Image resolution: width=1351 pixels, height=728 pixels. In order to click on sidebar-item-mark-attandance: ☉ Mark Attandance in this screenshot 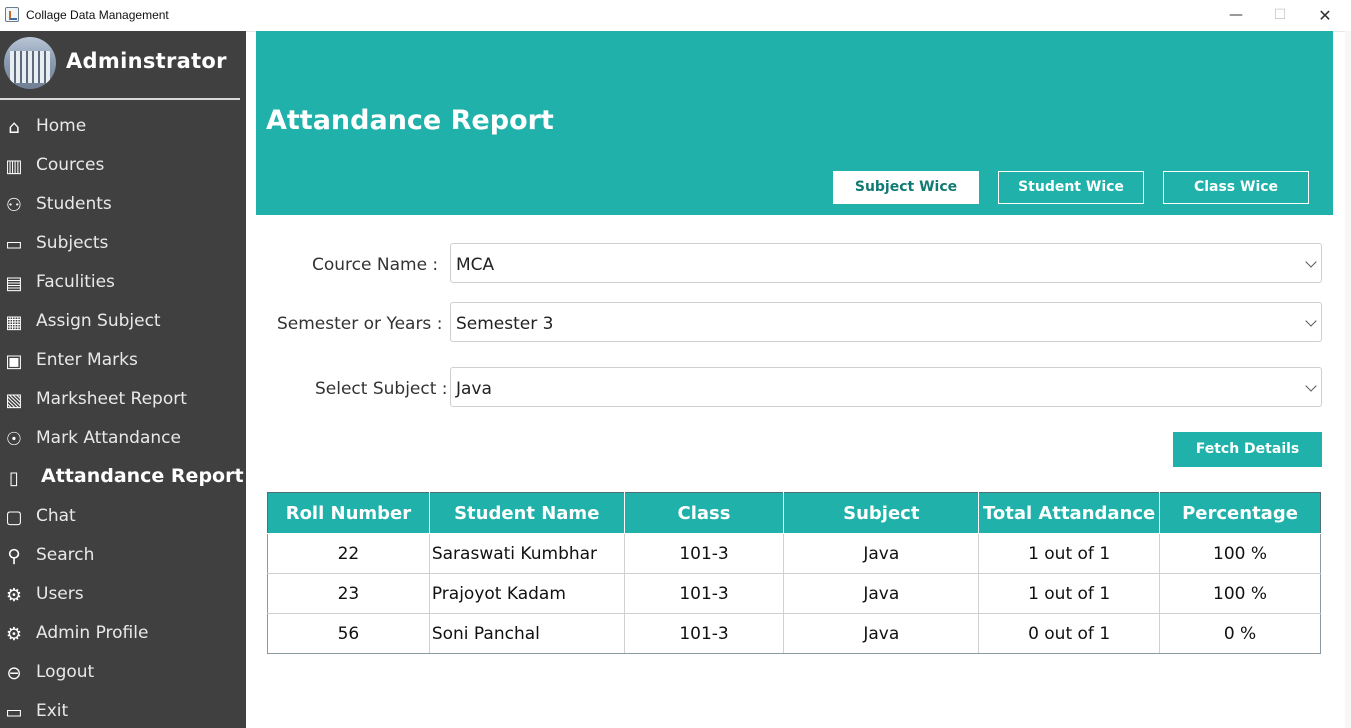, I will do `click(123, 439)`.